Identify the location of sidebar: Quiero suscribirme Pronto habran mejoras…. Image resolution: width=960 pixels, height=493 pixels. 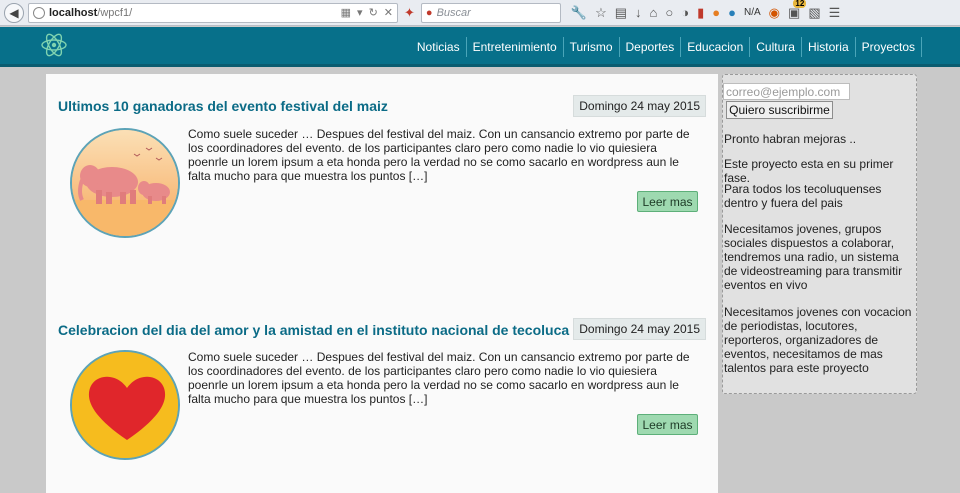
(819, 234).